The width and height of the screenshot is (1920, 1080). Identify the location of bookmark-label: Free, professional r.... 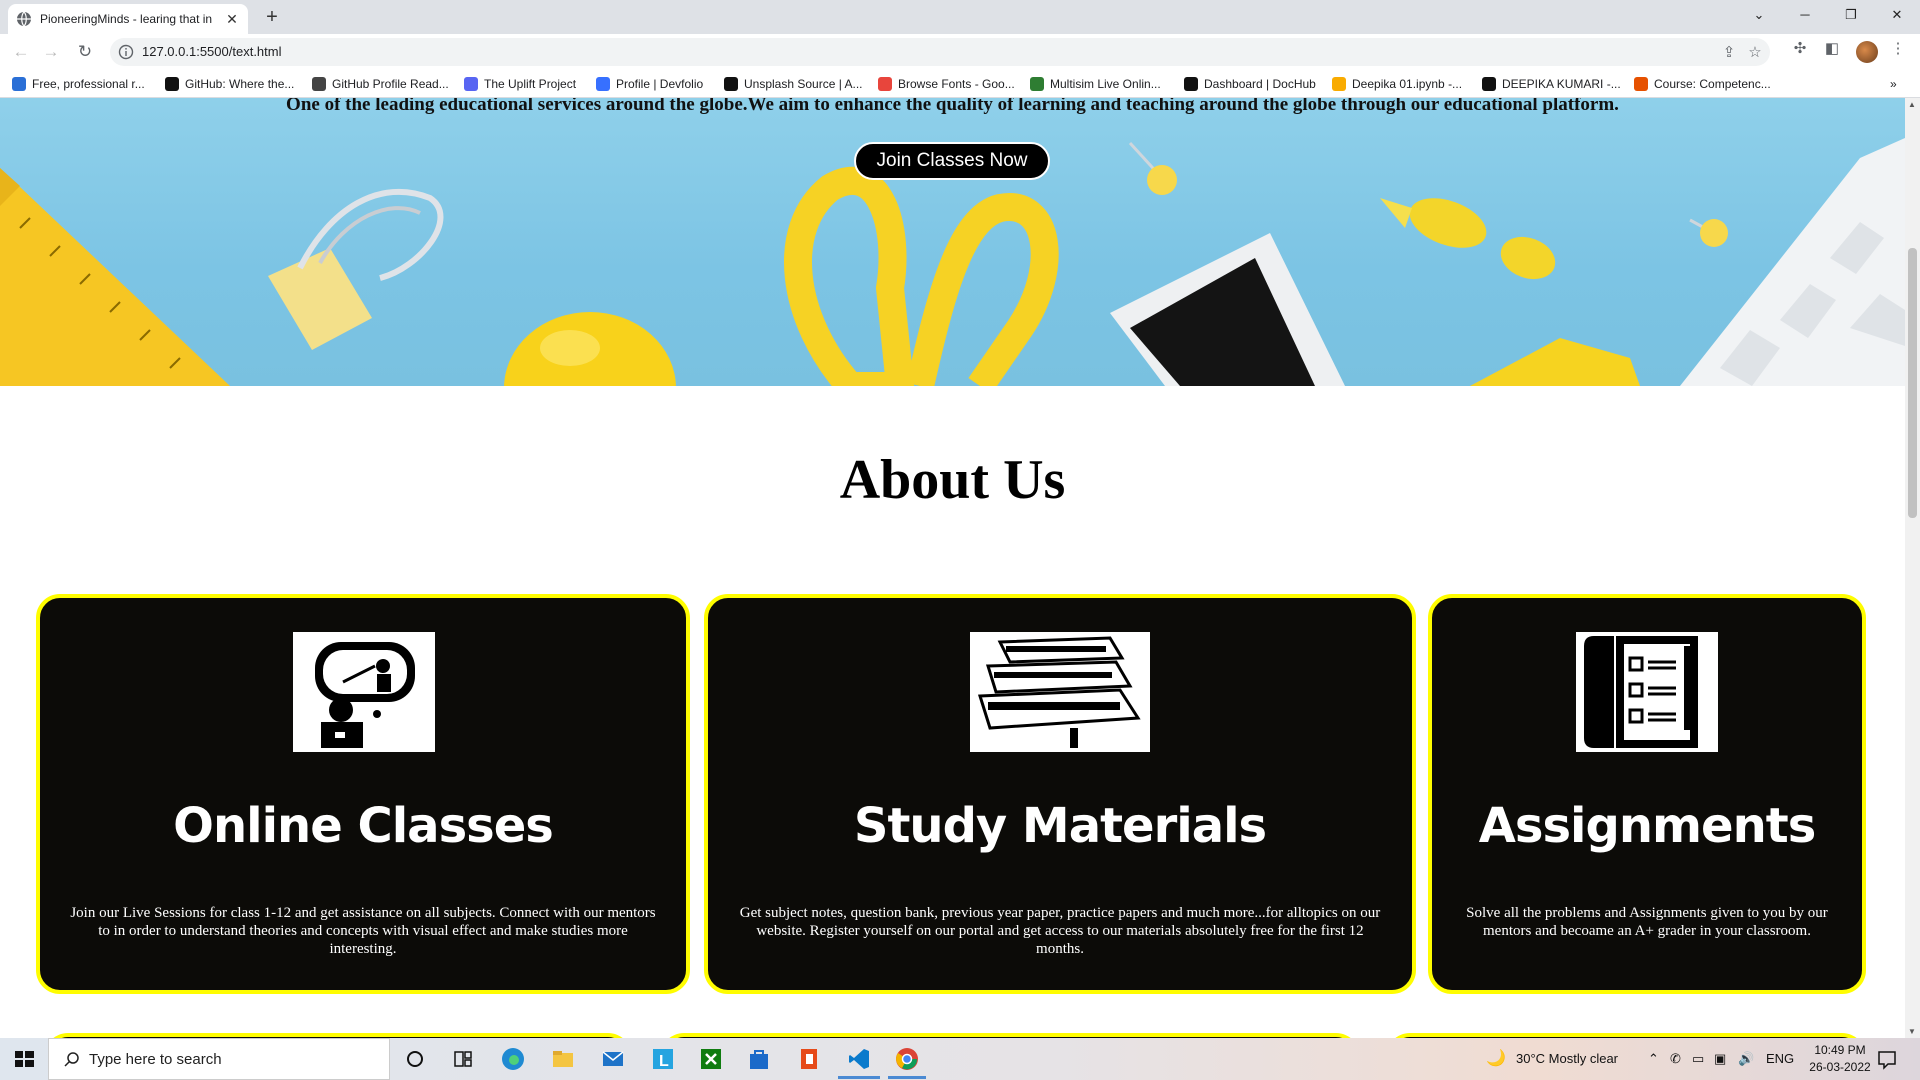
(88, 84).